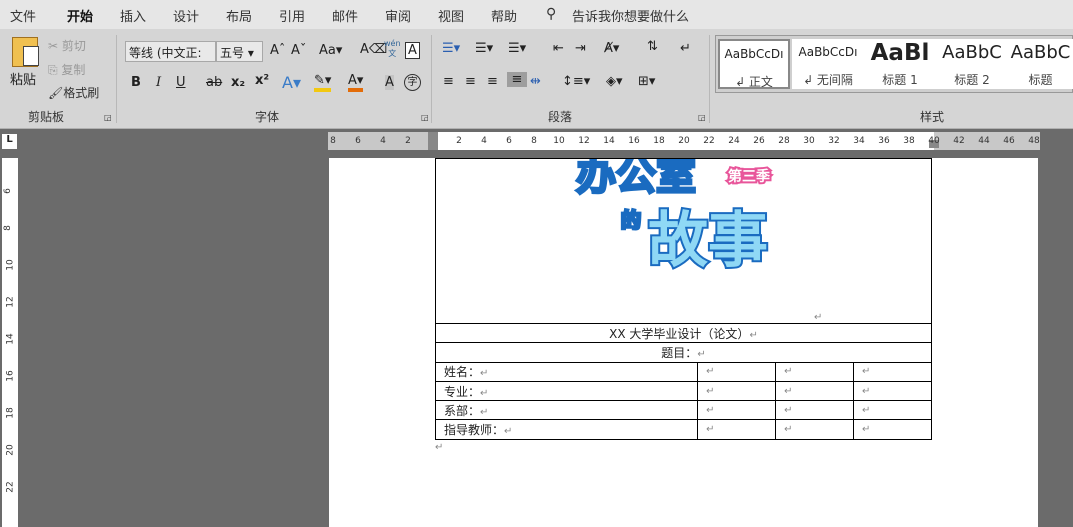 This screenshot has height=527, width=1073. I want to click on clipboard-dialog-launcher-icon: ◲, so click(108, 117).